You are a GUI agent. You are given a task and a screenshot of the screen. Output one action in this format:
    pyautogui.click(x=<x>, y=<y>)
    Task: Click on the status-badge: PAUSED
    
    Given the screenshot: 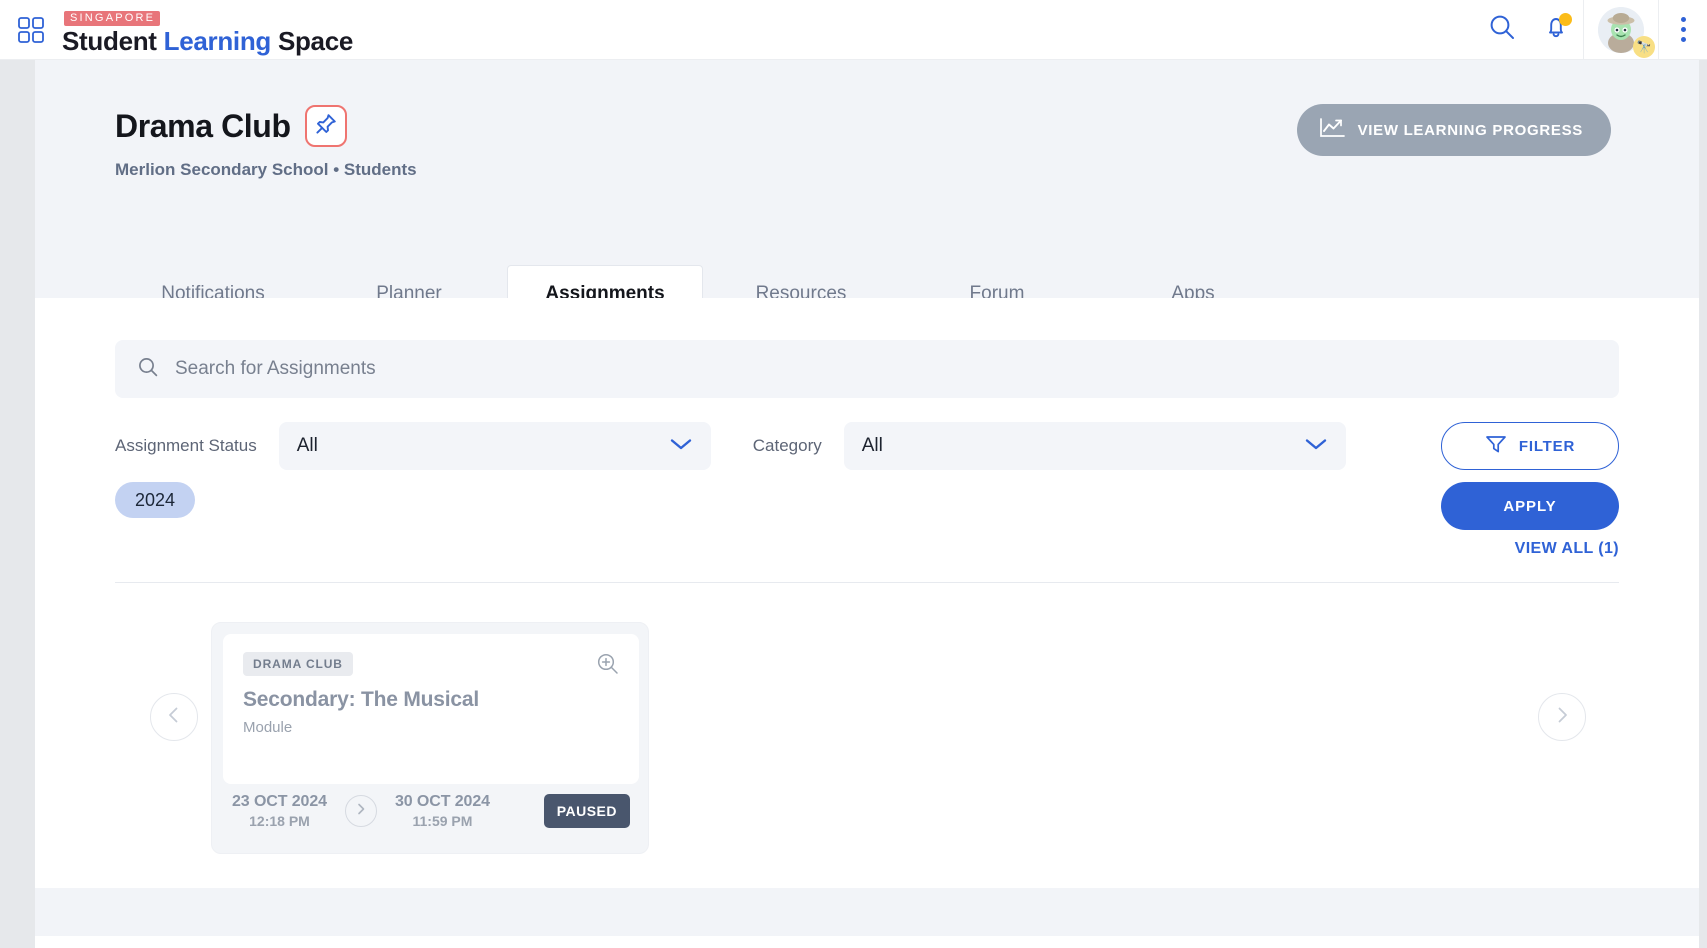 What is the action you would take?
    pyautogui.click(x=586, y=811)
    